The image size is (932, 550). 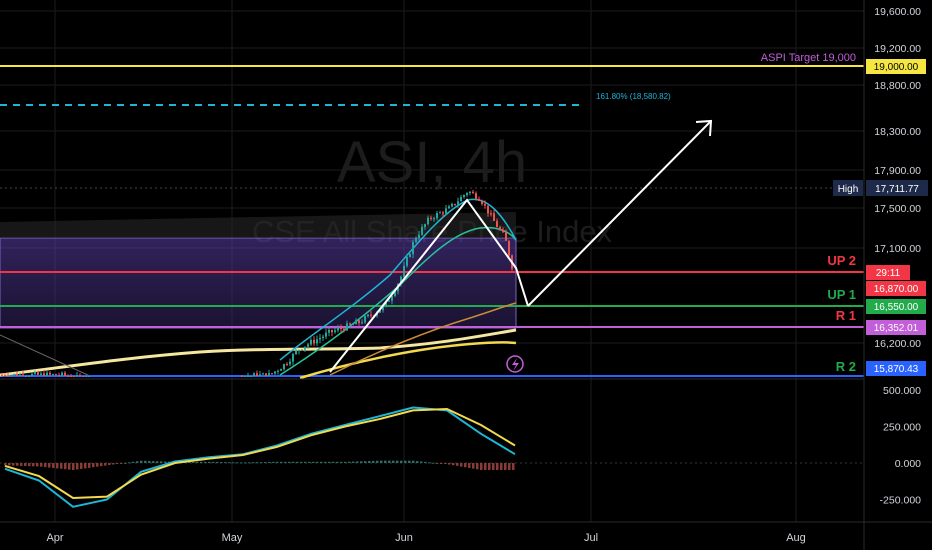 I want to click on time-tick-label: Apr, so click(x=54, y=538).